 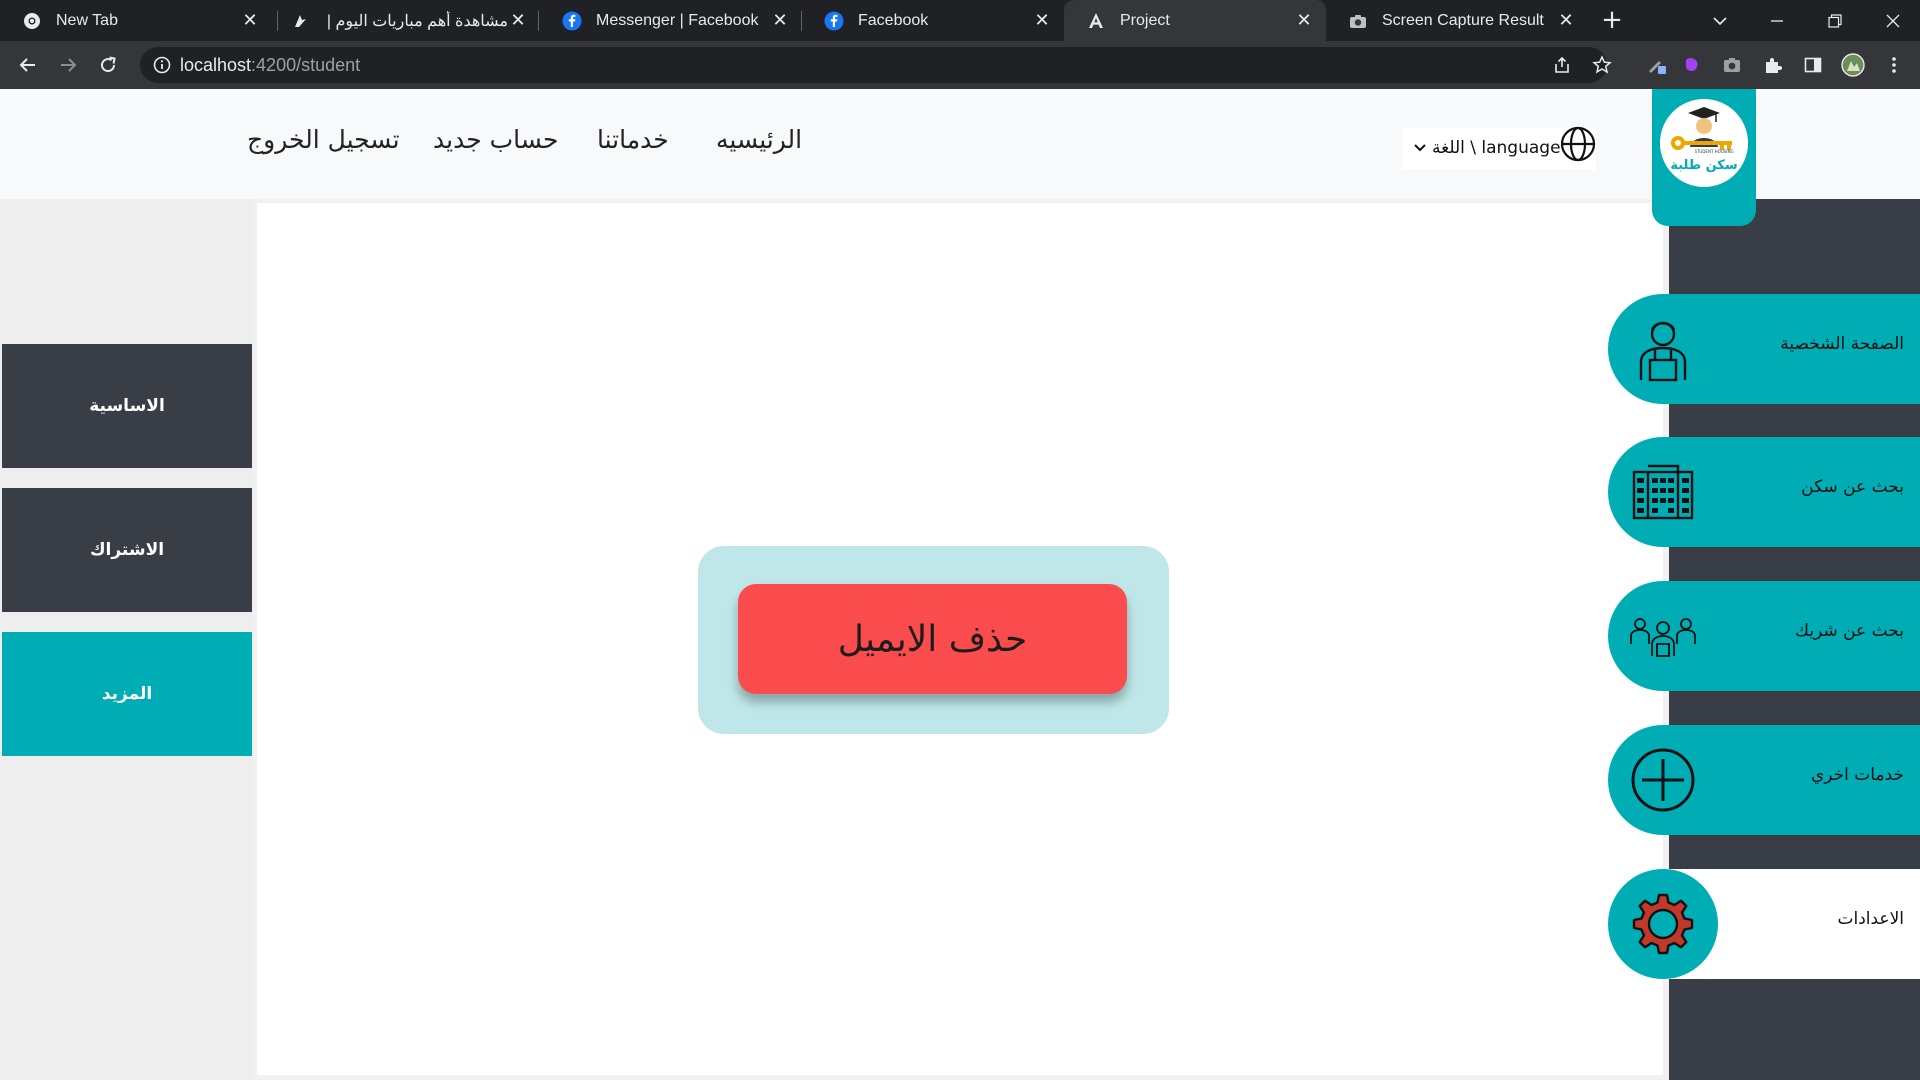 What do you see at coordinates (1703, 165) in the screenshot?
I see `logo-text: سكن طلبة` at bounding box center [1703, 165].